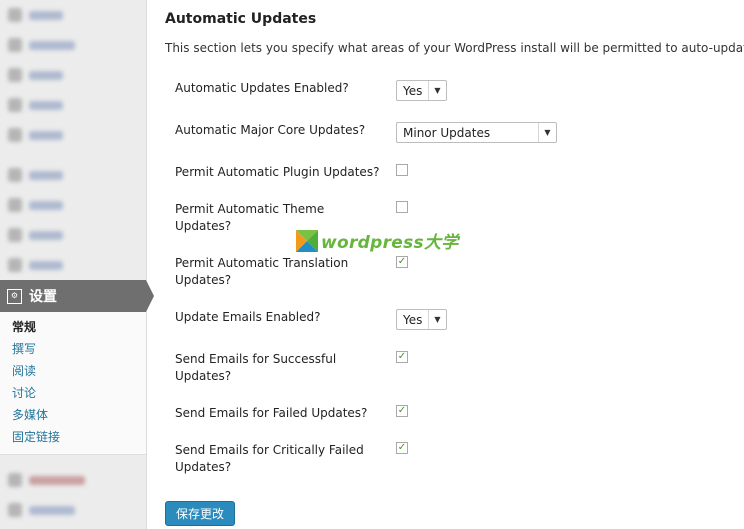  What do you see at coordinates (402, 207) in the screenshot?
I see `theme-updates-checkbox` at bounding box center [402, 207].